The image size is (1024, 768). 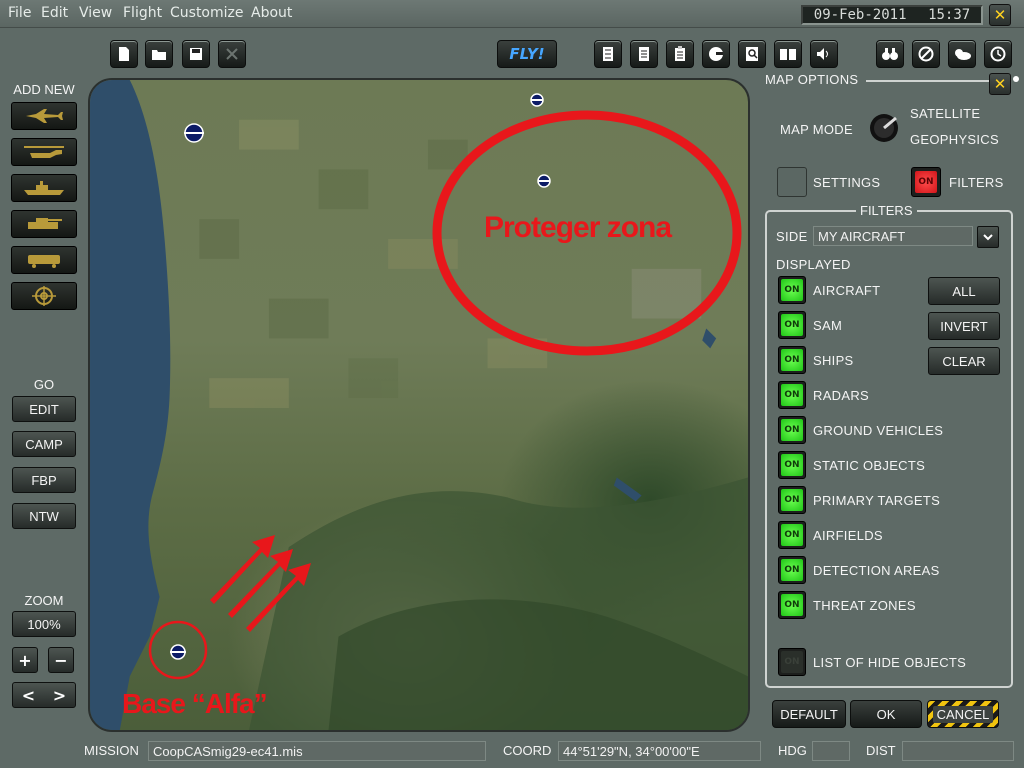 I want to click on clipboard-icon, so click(x=680, y=53).